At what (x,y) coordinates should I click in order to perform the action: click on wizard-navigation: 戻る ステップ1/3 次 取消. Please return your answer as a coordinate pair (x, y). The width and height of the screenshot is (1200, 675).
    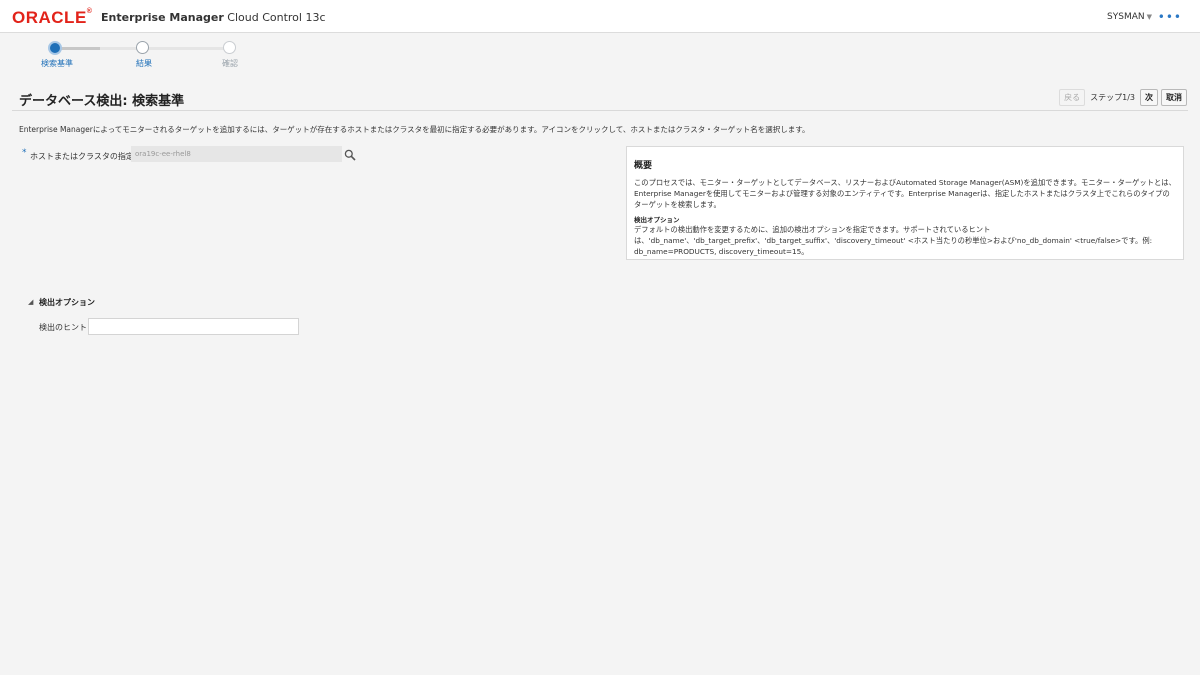
    Looking at the image, I should click on (1123, 97).